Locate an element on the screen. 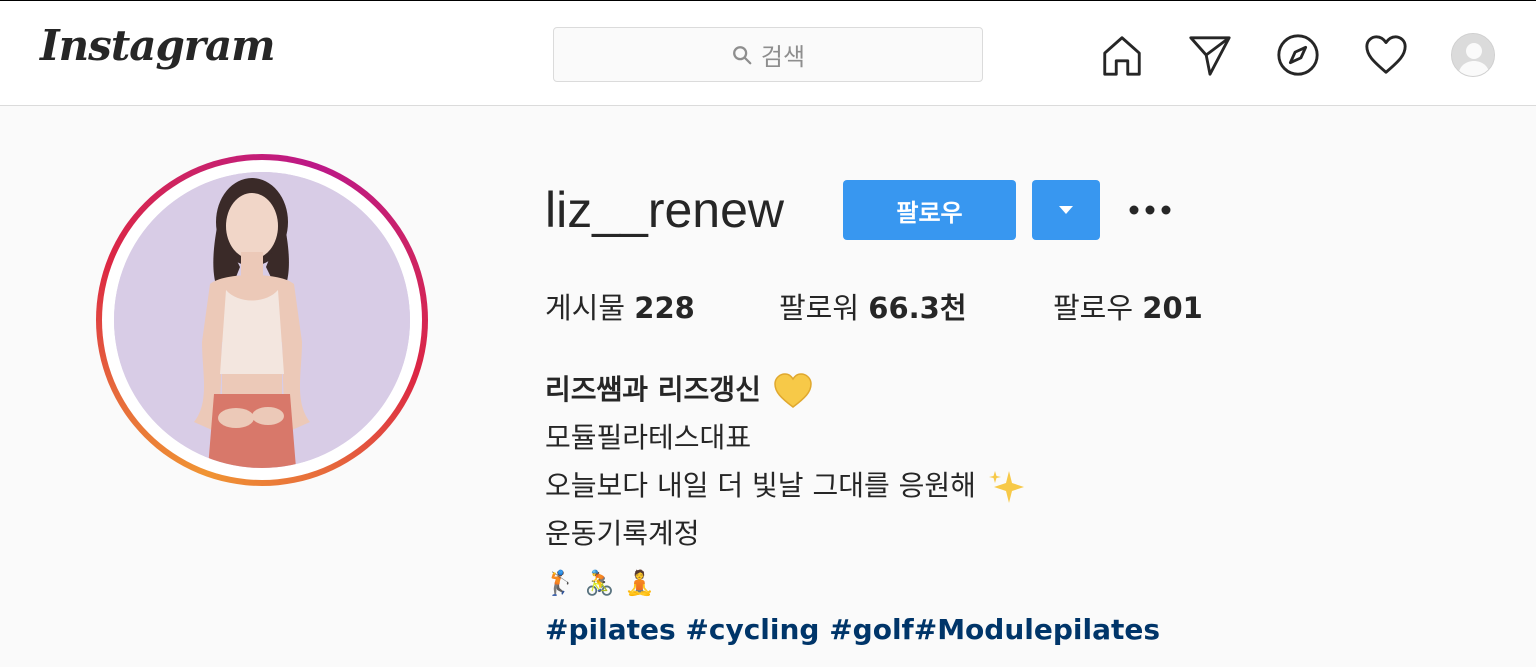 This screenshot has height=667, width=1536. more-options-button is located at coordinates (1150, 210).